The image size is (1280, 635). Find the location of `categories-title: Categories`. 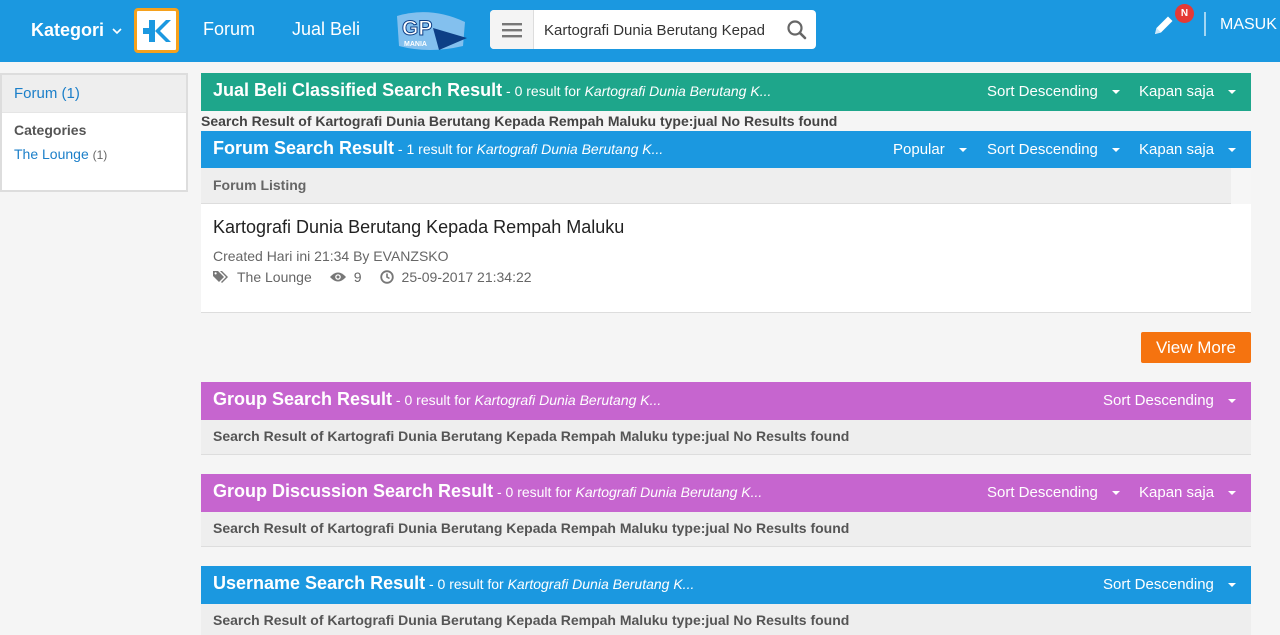

categories-title: Categories is located at coordinates (50, 130).